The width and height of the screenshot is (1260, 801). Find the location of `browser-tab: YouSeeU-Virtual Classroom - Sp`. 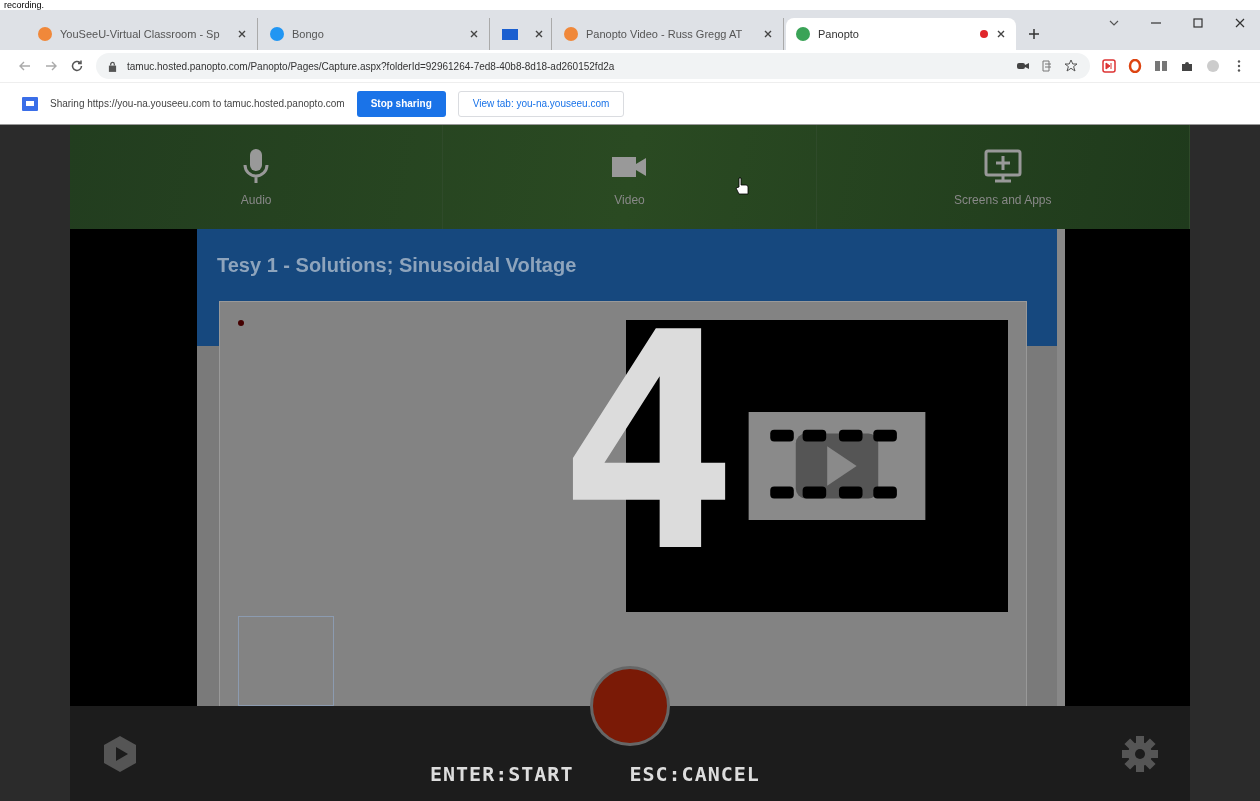

browser-tab: YouSeeU-Virtual Classroom - Sp is located at coordinates (143, 34).